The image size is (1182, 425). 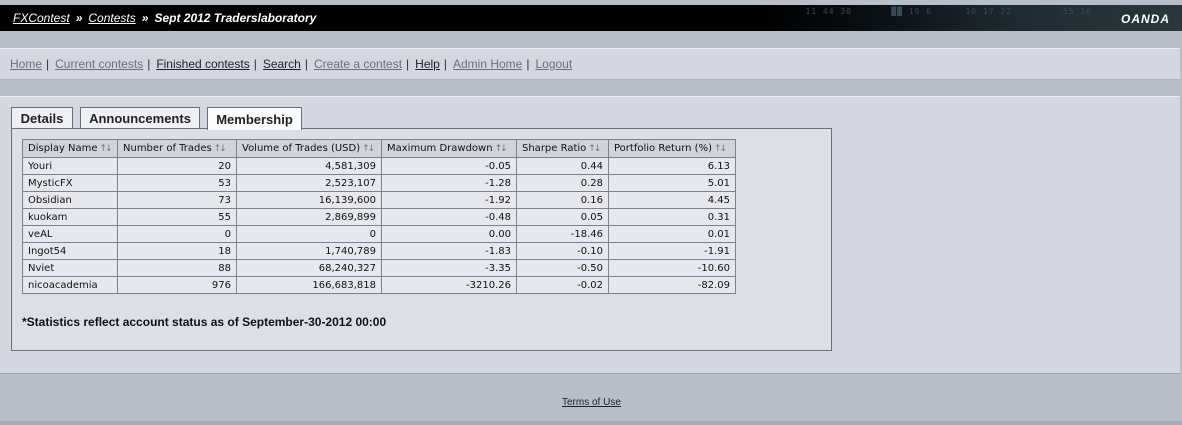 I want to click on cell-max-drawdown: -3.35, so click(x=449, y=268).